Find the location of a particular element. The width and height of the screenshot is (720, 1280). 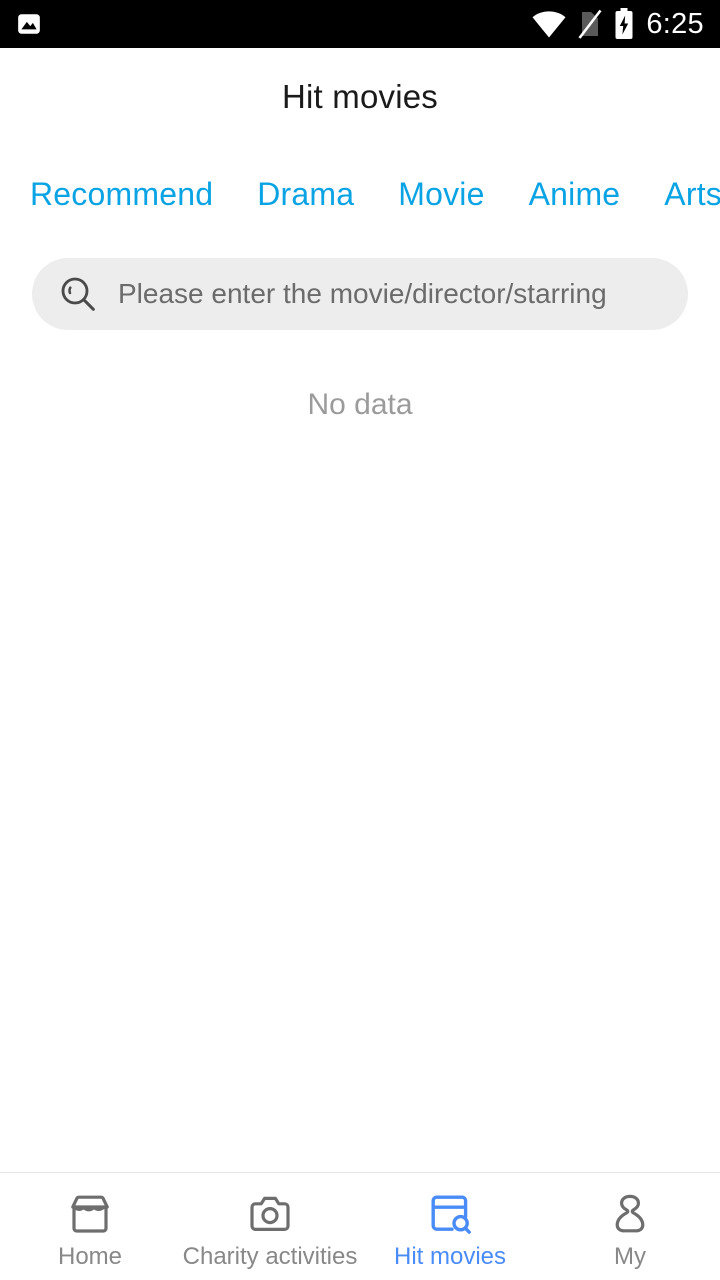

nav-label-home: Home is located at coordinates (90, 1256).